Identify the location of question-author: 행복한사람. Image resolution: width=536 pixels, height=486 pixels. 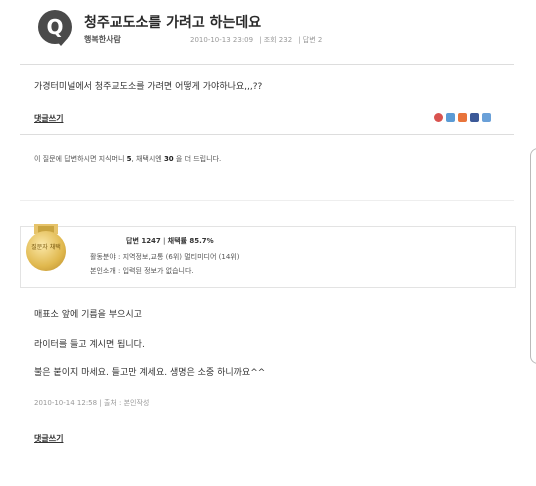
(102, 39).